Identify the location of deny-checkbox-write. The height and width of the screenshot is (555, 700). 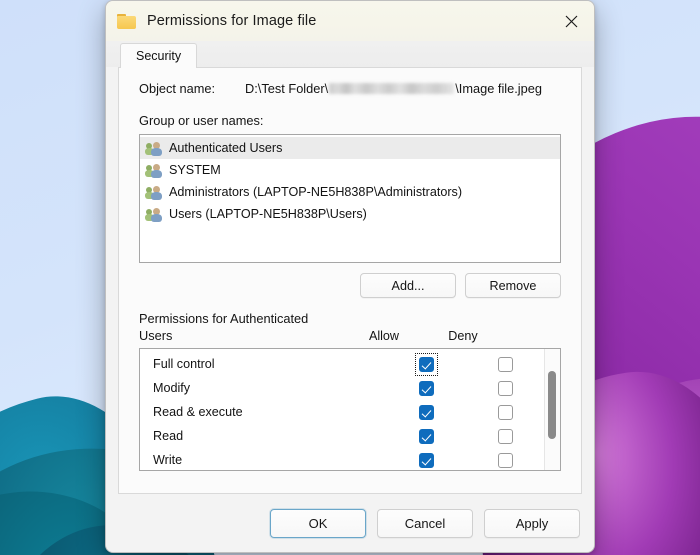
(505, 460).